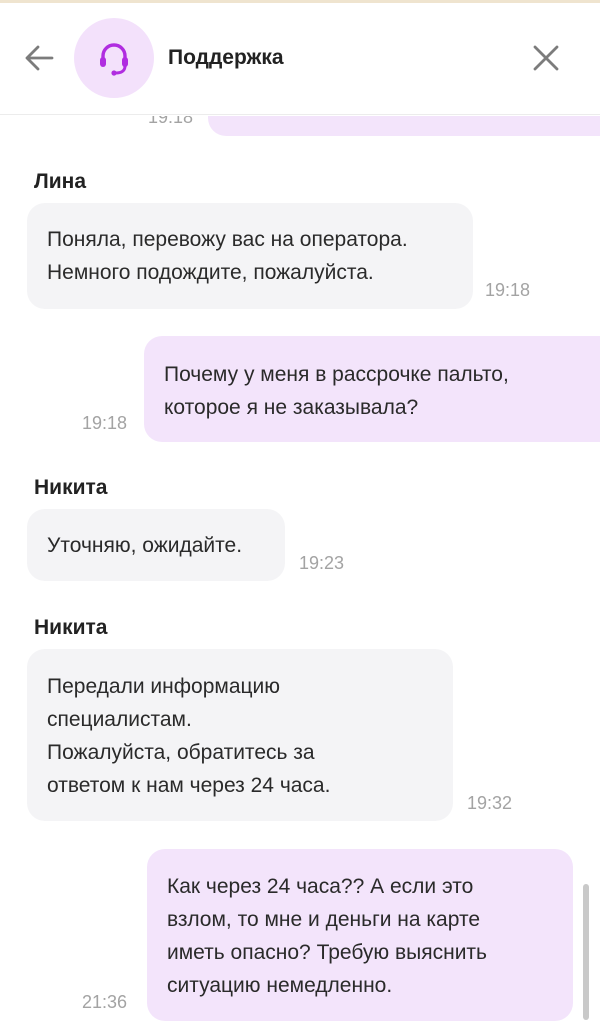 This screenshot has height=1036, width=600. I want to click on message-line: Немного подождите, пожалуйста., so click(210, 272).